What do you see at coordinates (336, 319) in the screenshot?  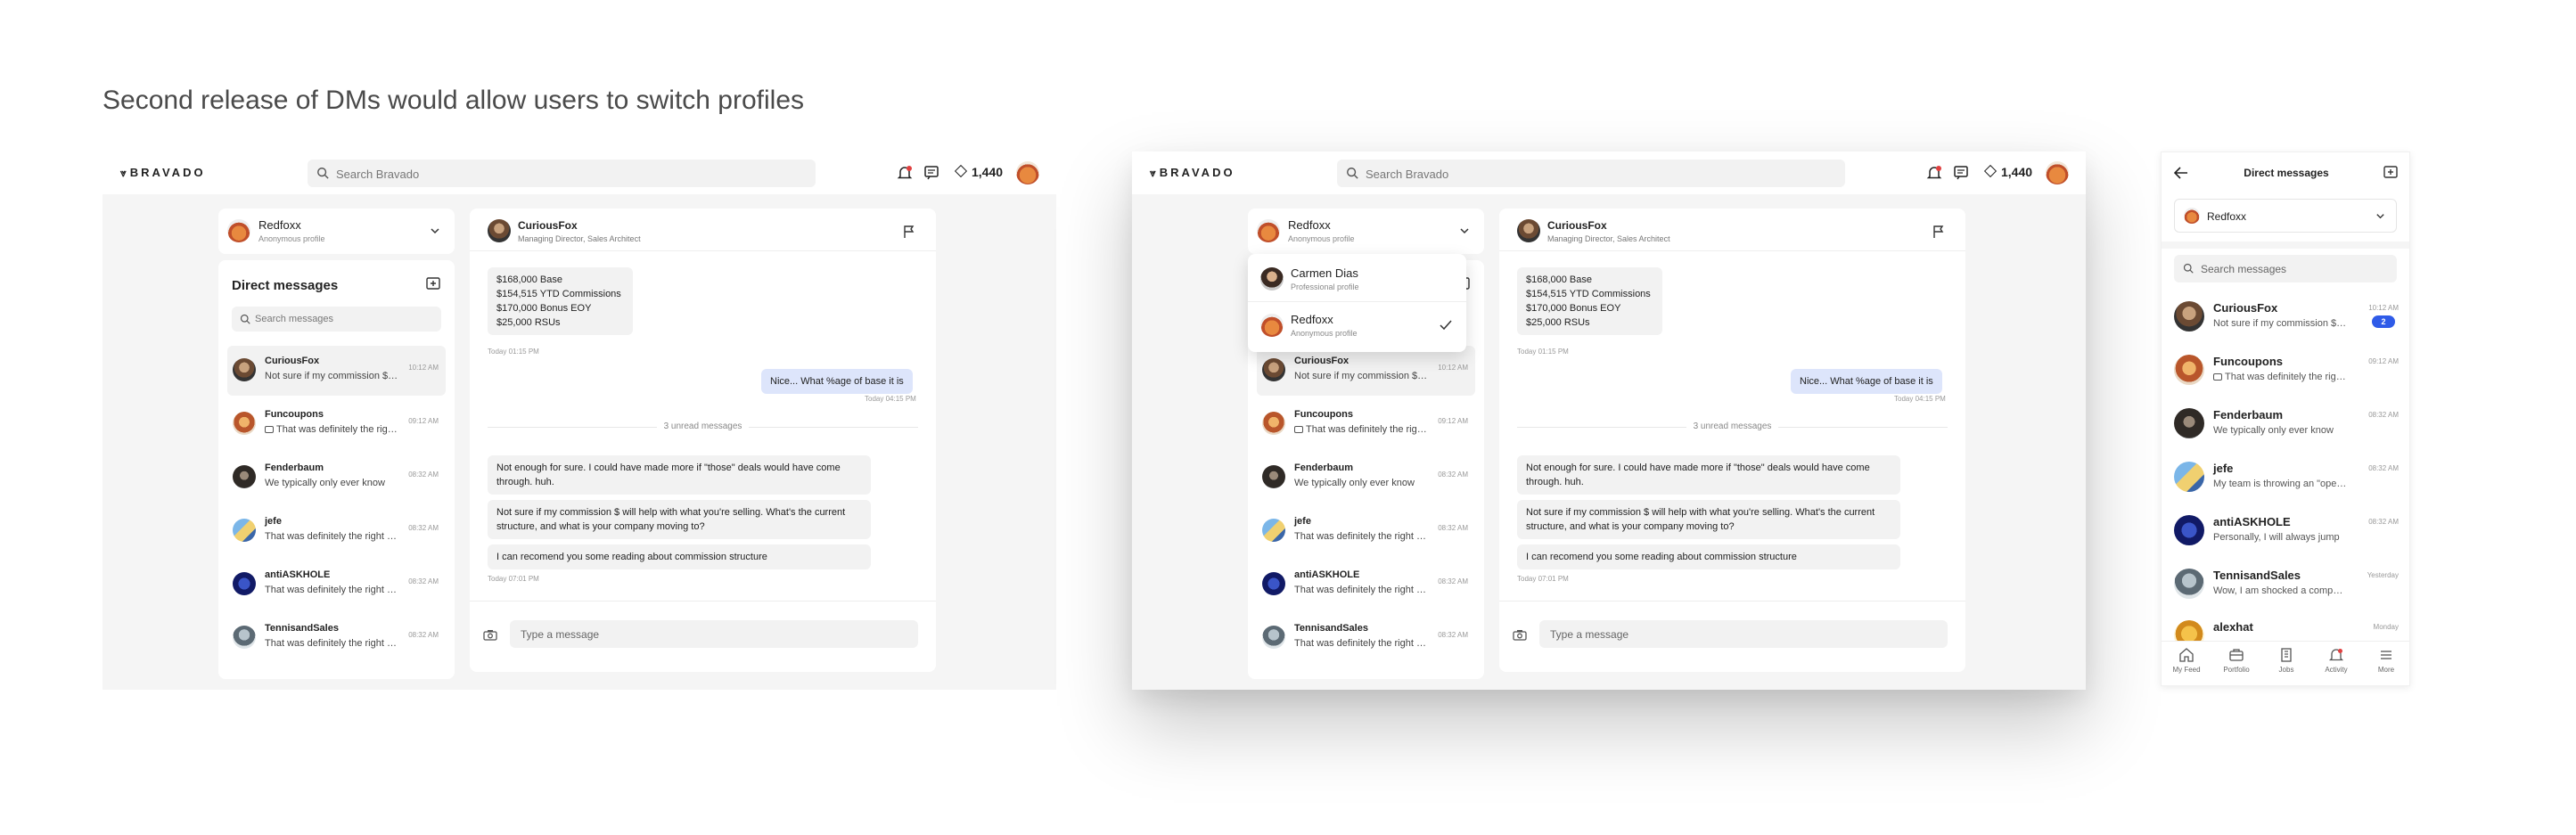 I see `dm-search-input: Search messages` at bounding box center [336, 319].